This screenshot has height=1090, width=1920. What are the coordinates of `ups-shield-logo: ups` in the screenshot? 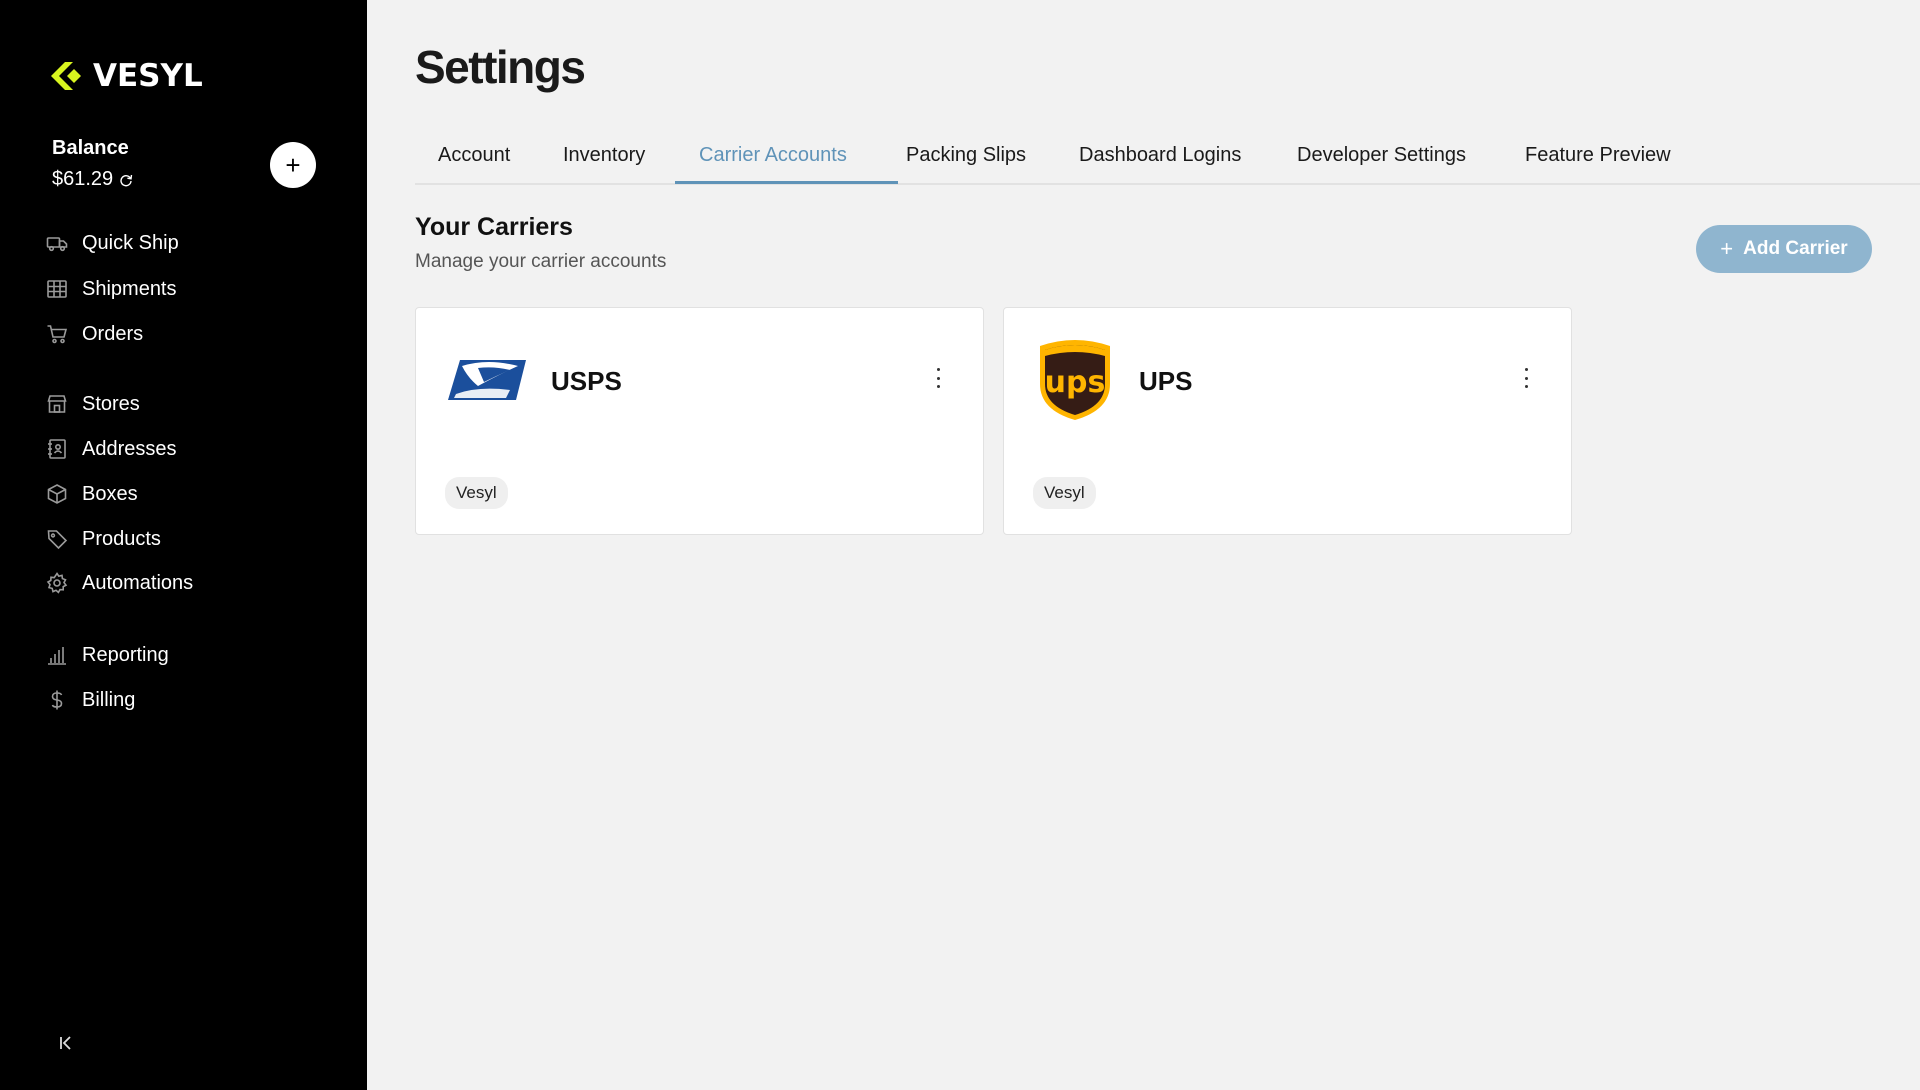 It's located at (1075, 380).